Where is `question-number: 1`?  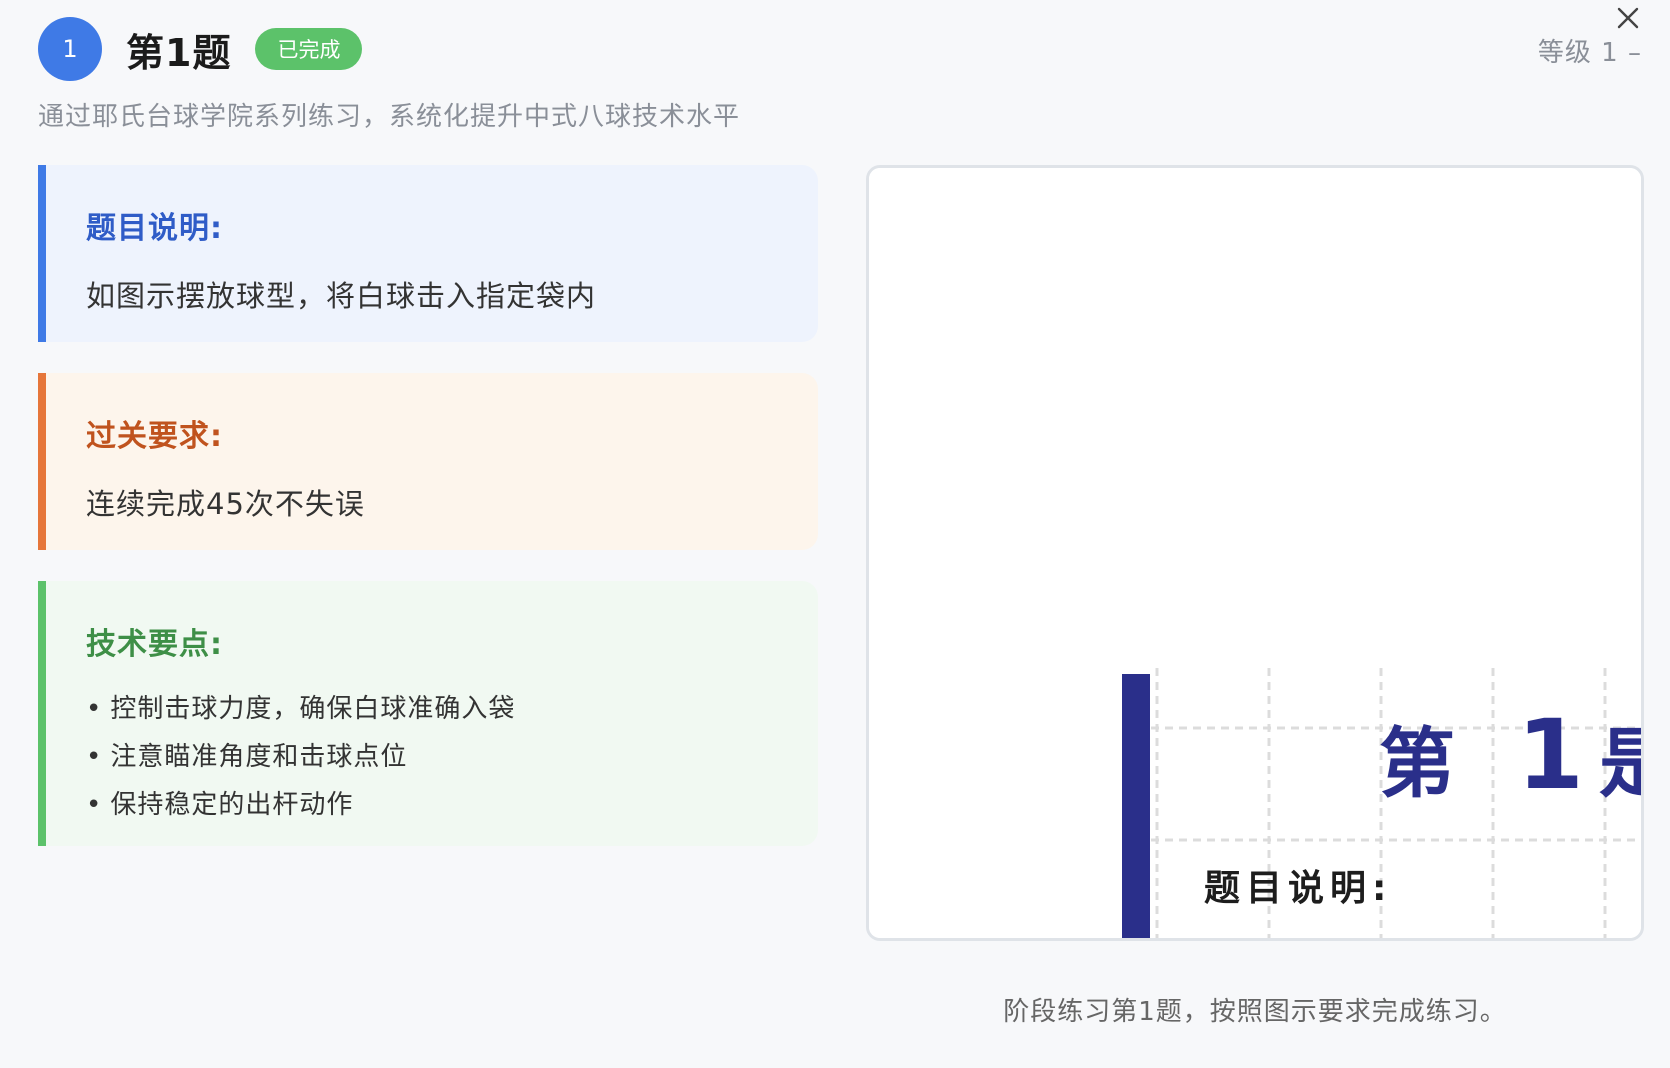
question-number: 1 is located at coordinates (70, 49).